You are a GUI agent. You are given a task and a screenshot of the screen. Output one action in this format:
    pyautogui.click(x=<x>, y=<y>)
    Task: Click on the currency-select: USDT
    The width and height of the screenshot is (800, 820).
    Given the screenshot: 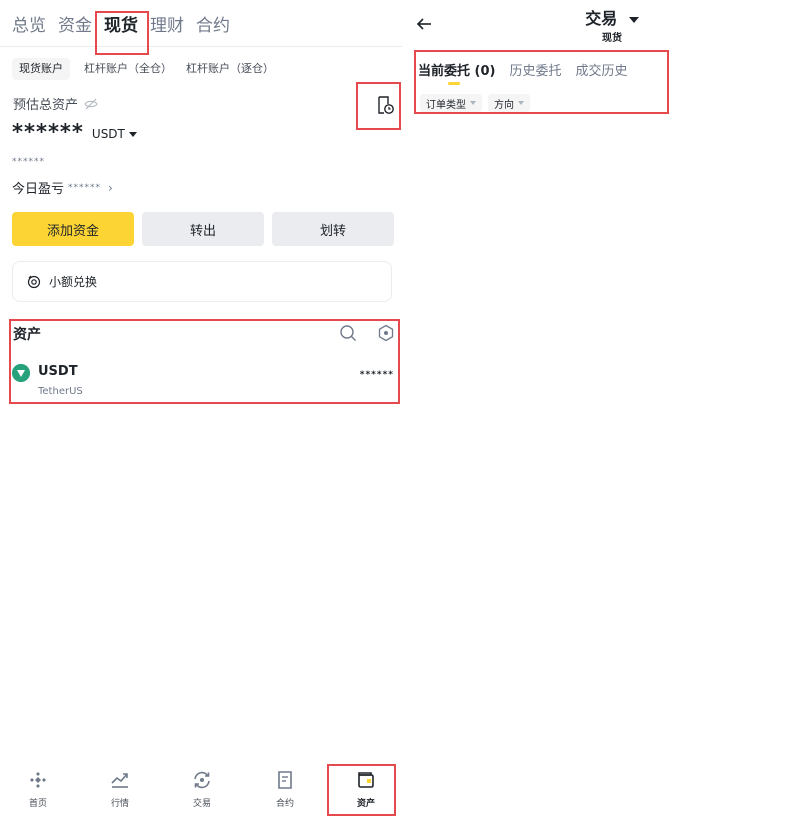 What is the action you would take?
    pyautogui.click(x=114, y=135)
    